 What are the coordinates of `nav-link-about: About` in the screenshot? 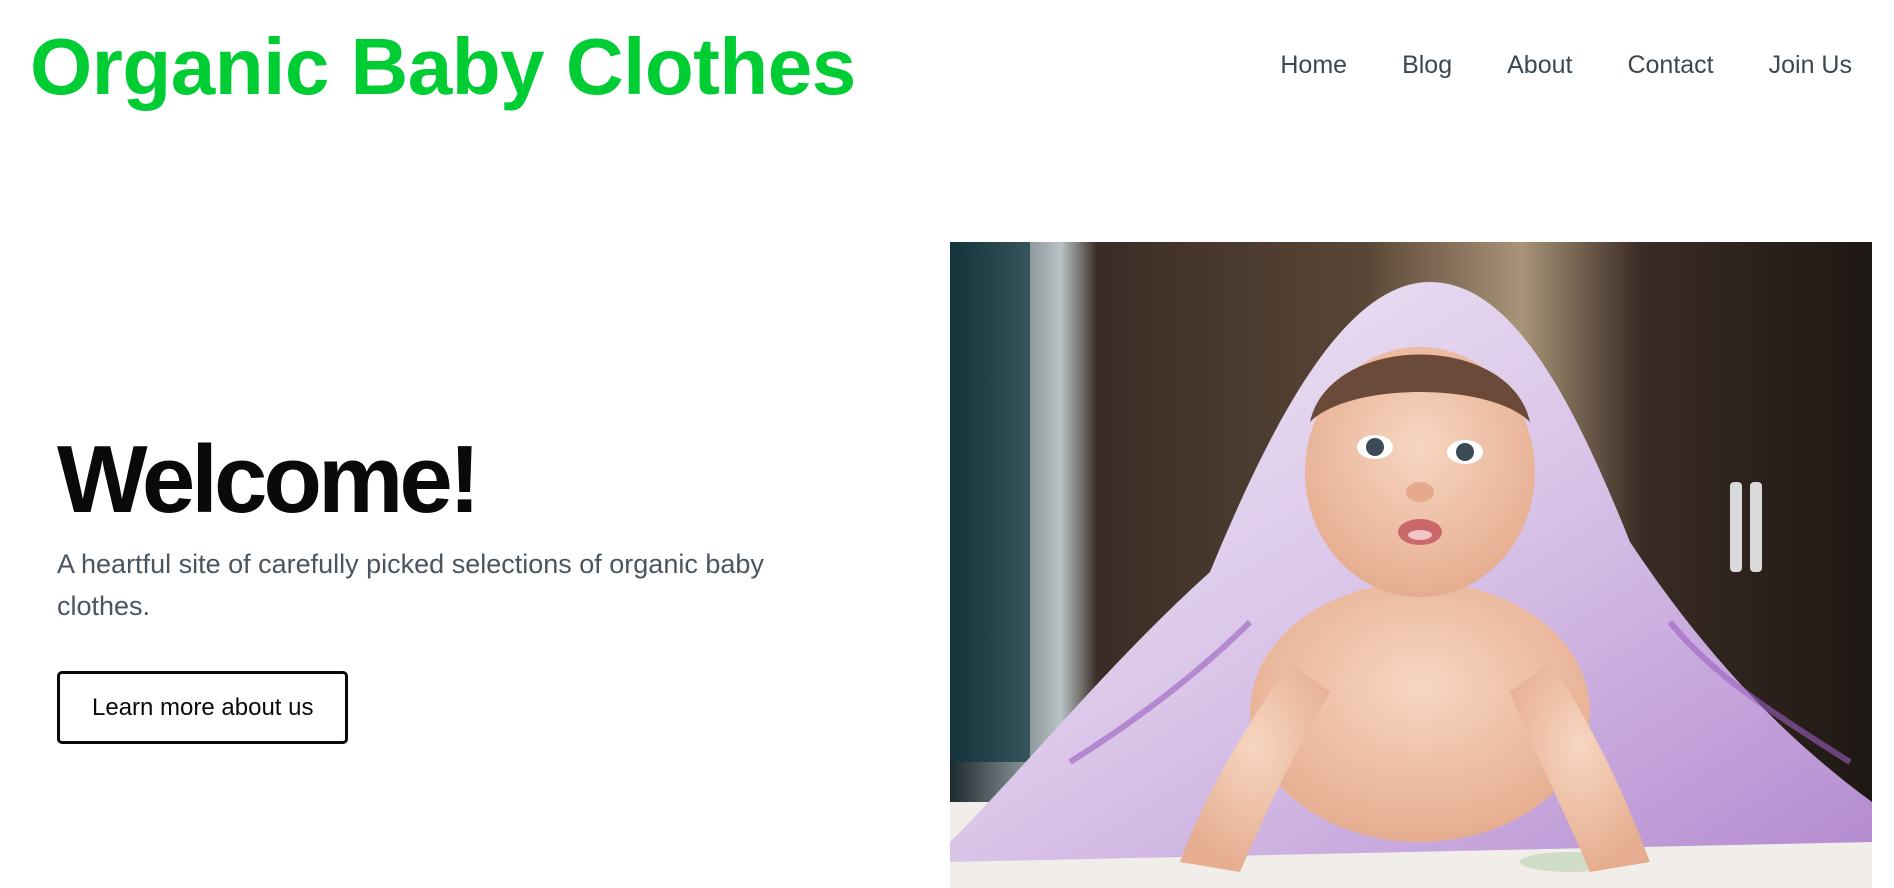 It's located at (1539, 65).